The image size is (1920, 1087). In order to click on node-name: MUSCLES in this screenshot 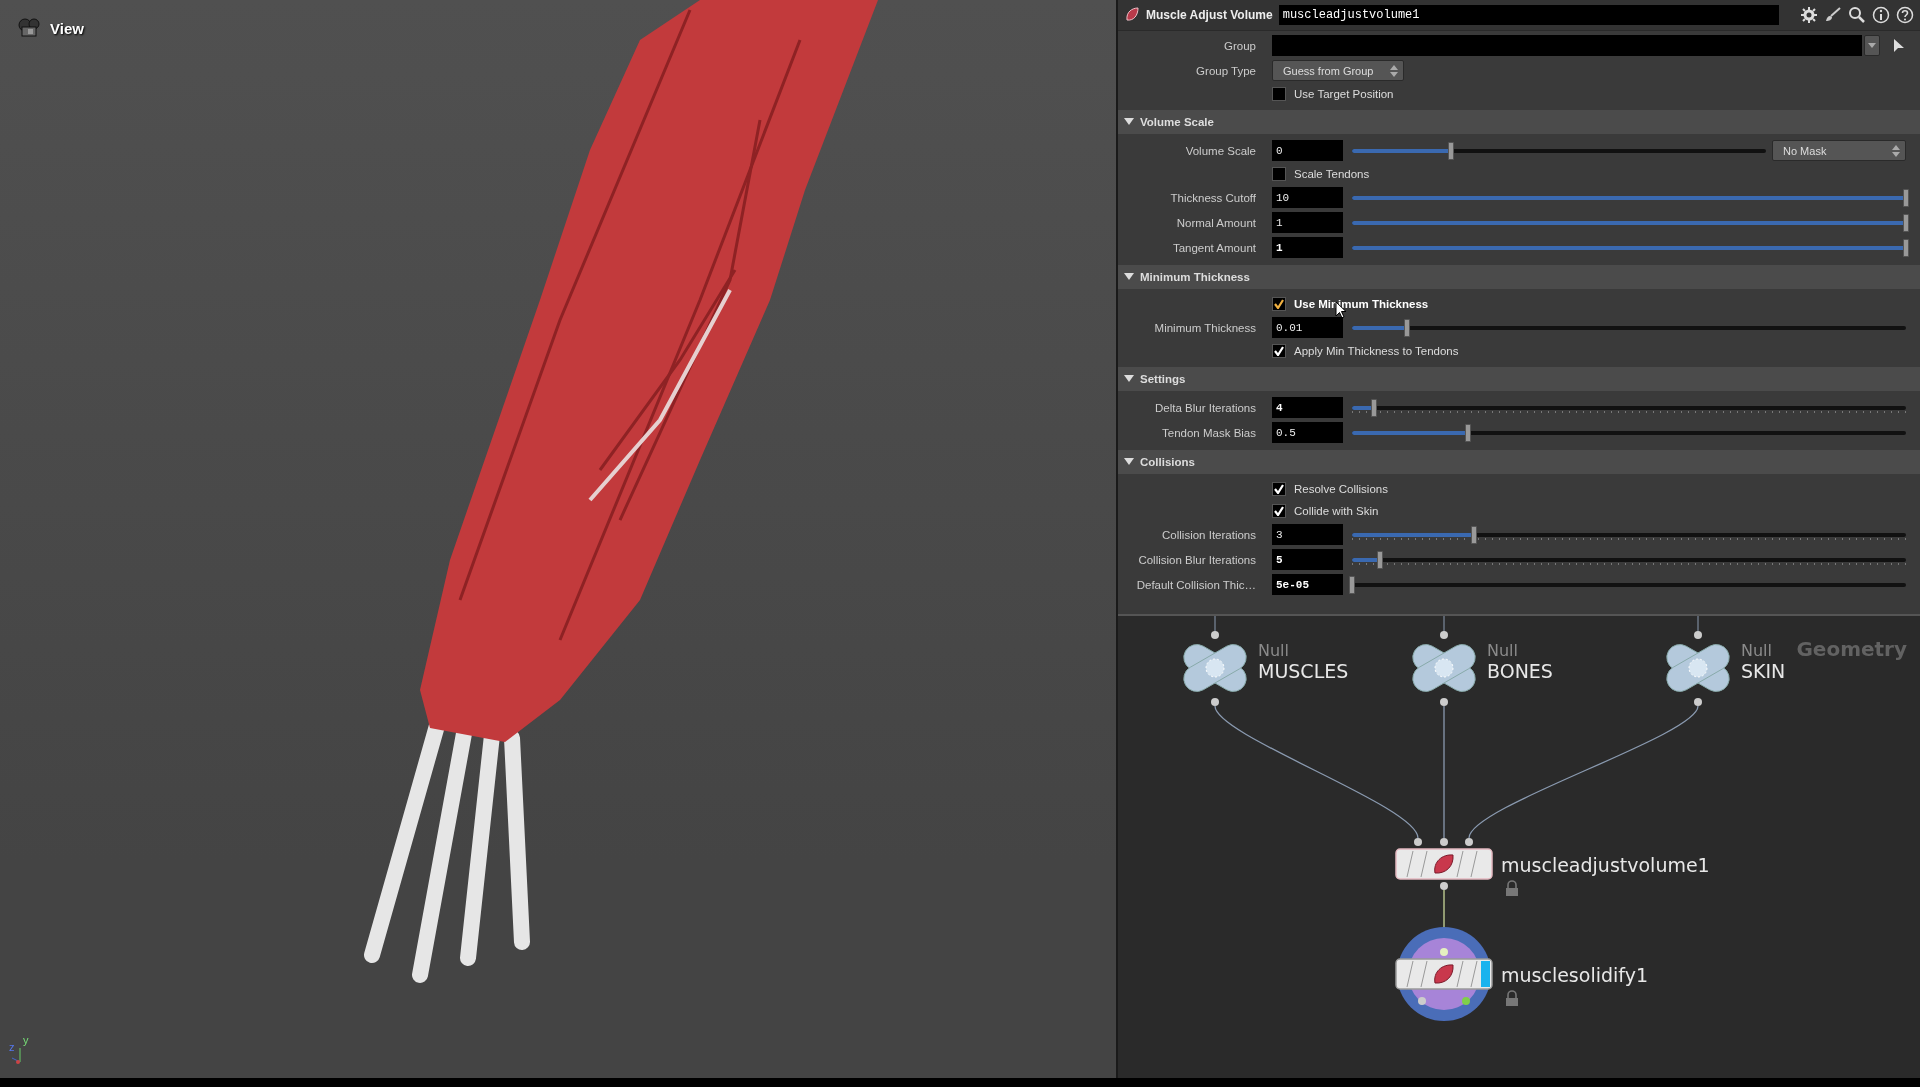, I will do `click(1303, 671)`.